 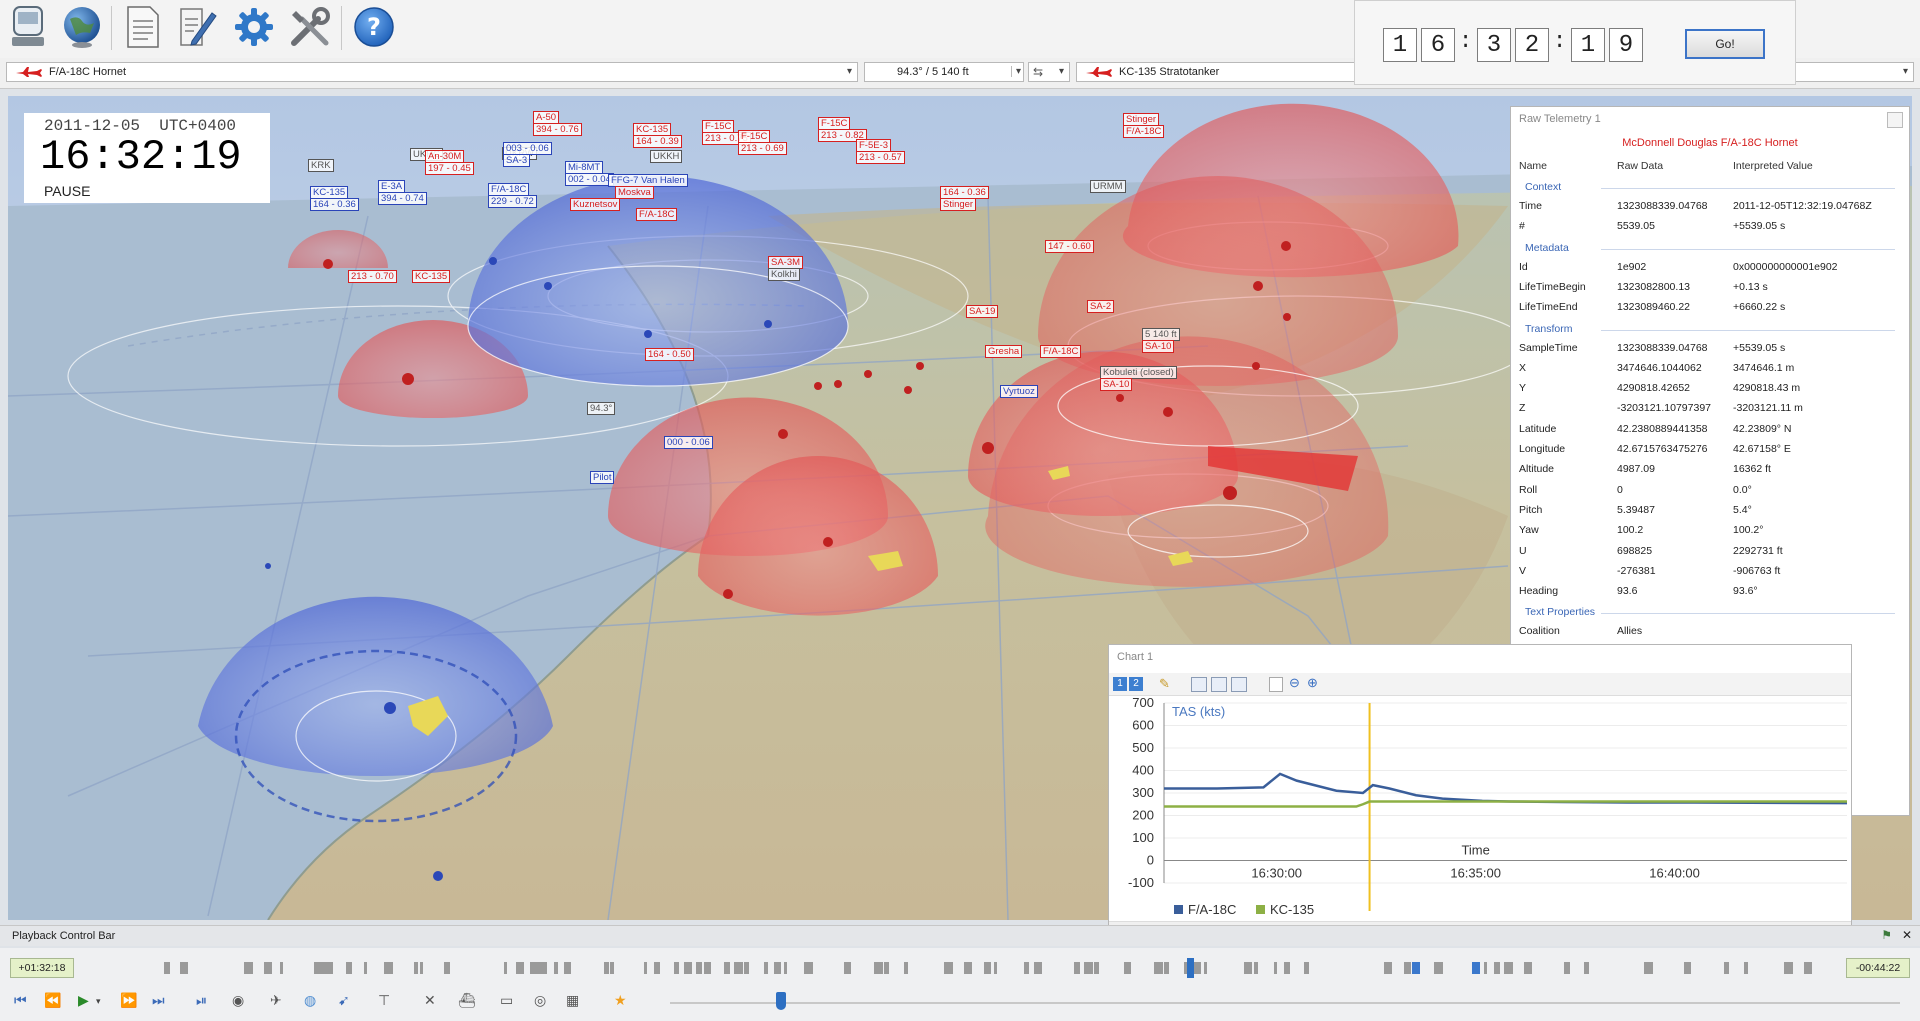 What do you see at coordinates (1710, 631) in the screenshot?
I see `telemetry-row: Coalition Allies` at bounding box center [1710, 631].